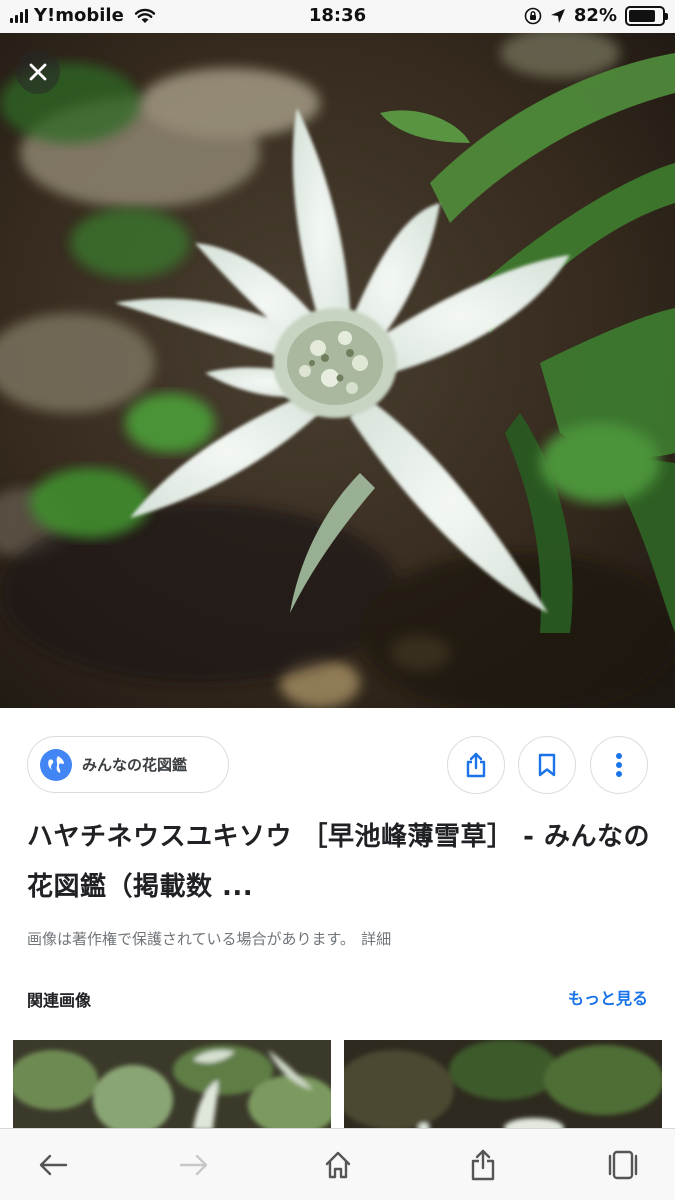 This screenshot has width=675, height=1200. I want to click on close-icon, so click(38, 72).